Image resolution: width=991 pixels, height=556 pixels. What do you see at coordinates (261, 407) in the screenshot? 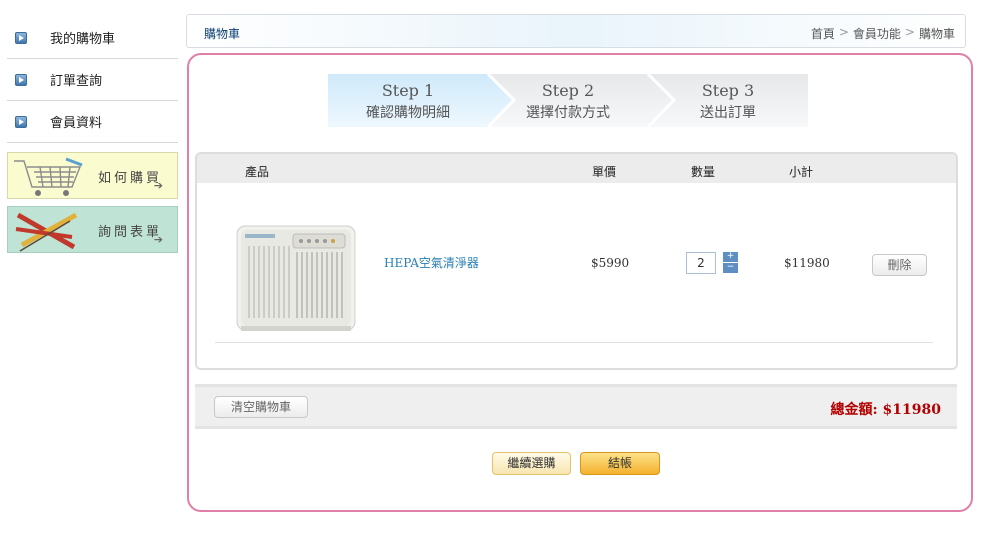
I see `clear-cart-button: 清空購物車` at bounding box center [261, 407].